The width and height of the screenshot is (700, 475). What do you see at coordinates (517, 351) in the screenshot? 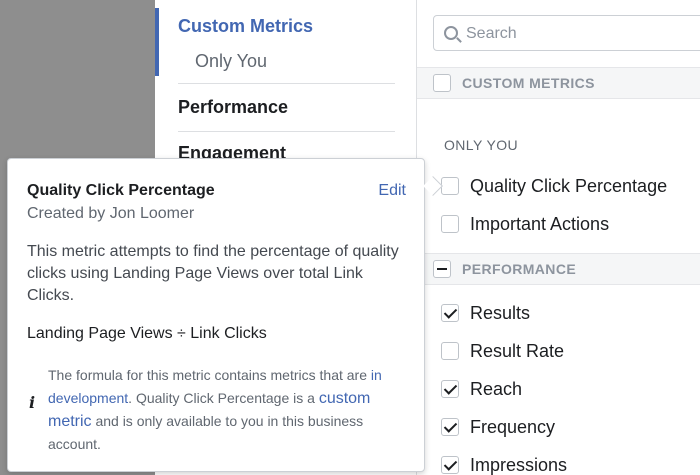
I see `metric-label: Result Rate` at bounding box center [517, 351].